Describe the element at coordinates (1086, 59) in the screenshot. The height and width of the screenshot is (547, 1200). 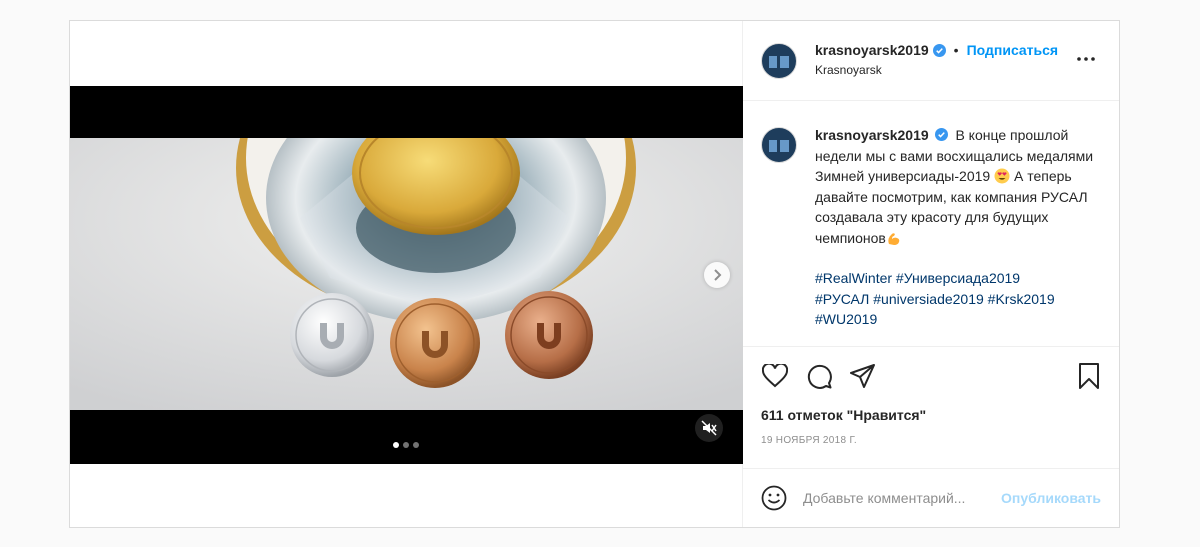
I see `more-options-icon` at that location.